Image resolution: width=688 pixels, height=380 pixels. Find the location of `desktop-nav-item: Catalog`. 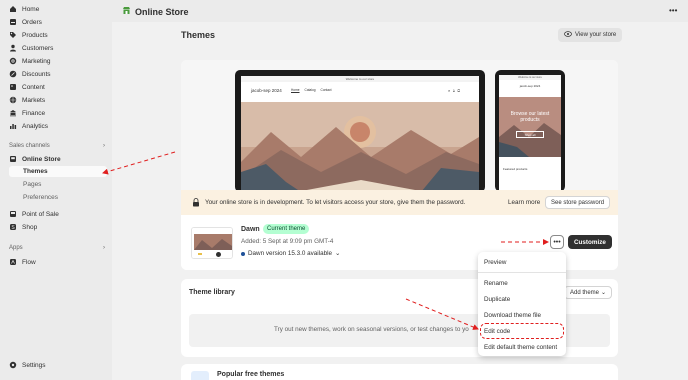

desktop-nav-item: Catalog is located at coordinates (310, 90).